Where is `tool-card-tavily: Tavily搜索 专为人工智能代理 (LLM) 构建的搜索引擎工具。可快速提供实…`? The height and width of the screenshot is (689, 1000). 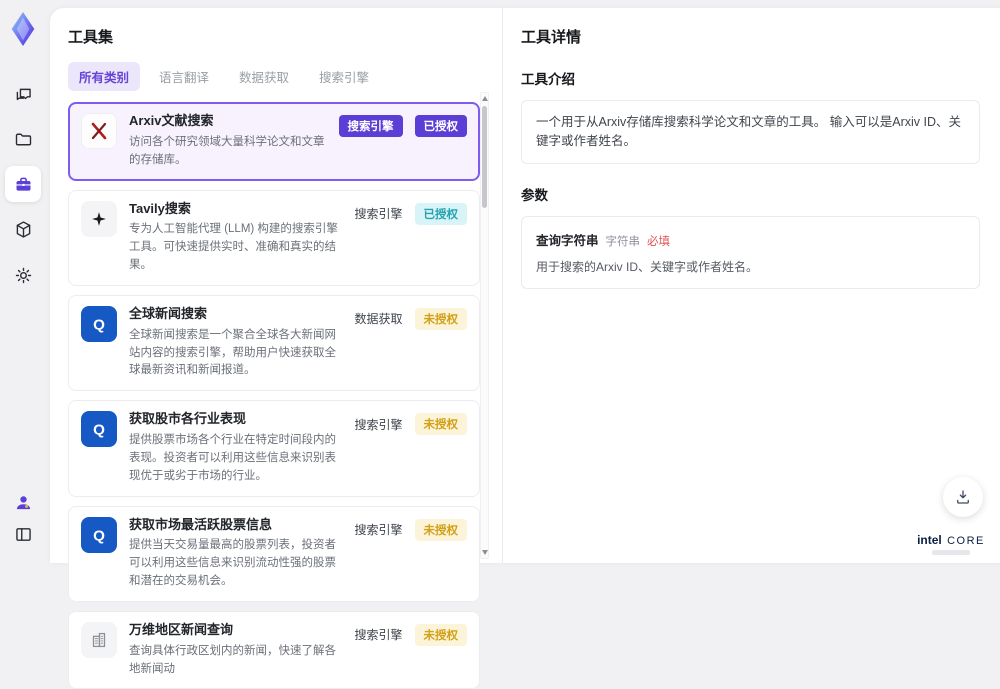
tool-card-tavily: Tavily搜索 专为人工智能代理 (LLM) 构建的搜索引擎工具。可快速提供实… is located at coordinates (274, 237).